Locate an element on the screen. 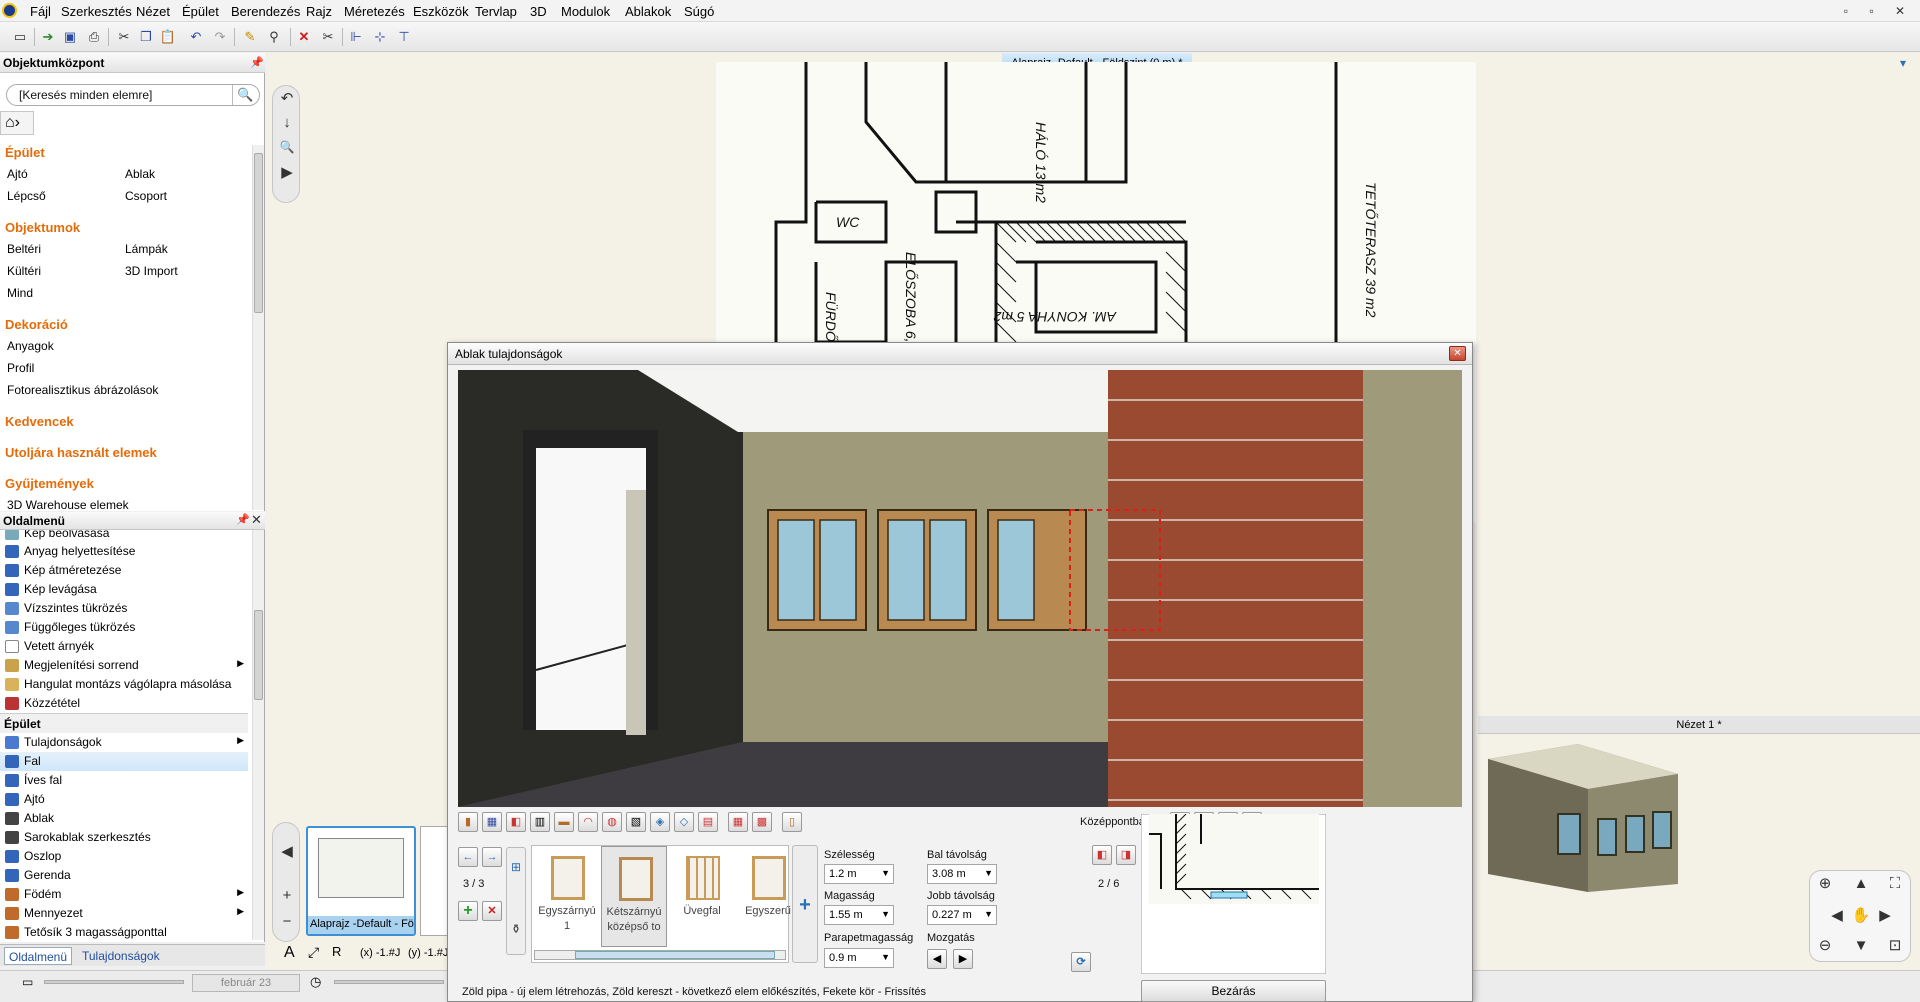 This screenshot has width=1920, height=1002. pan-up-icon: ▲ is located at coordinates (1861, 884).